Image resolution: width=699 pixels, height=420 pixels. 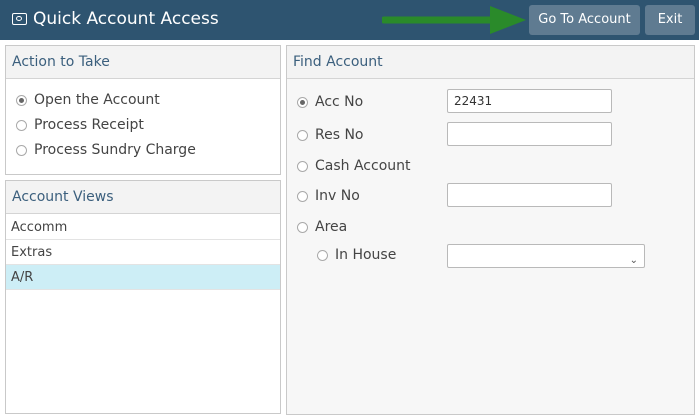 I want to click on green-arrow-icon, so click(x=454, y=20).